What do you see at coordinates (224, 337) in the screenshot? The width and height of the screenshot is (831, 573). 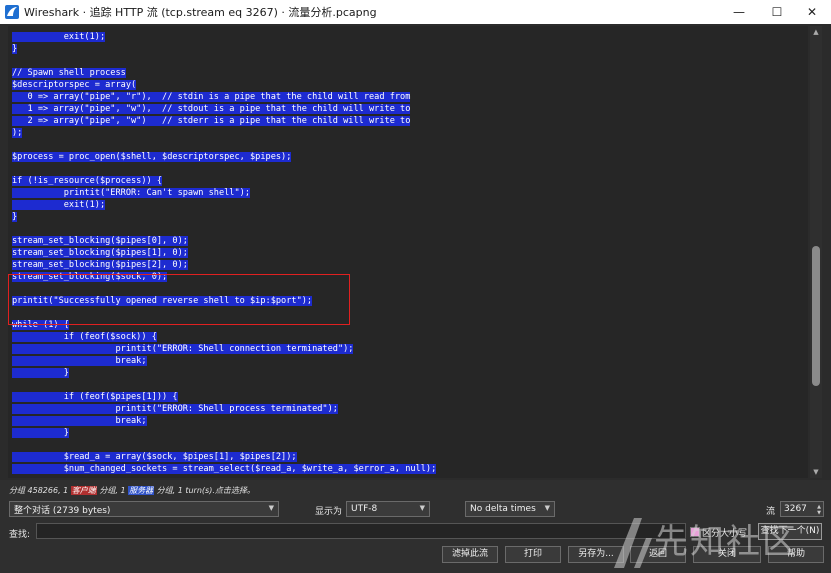 I see `code-line: if (feof($sock)) {` at bounding box center [224, 337].